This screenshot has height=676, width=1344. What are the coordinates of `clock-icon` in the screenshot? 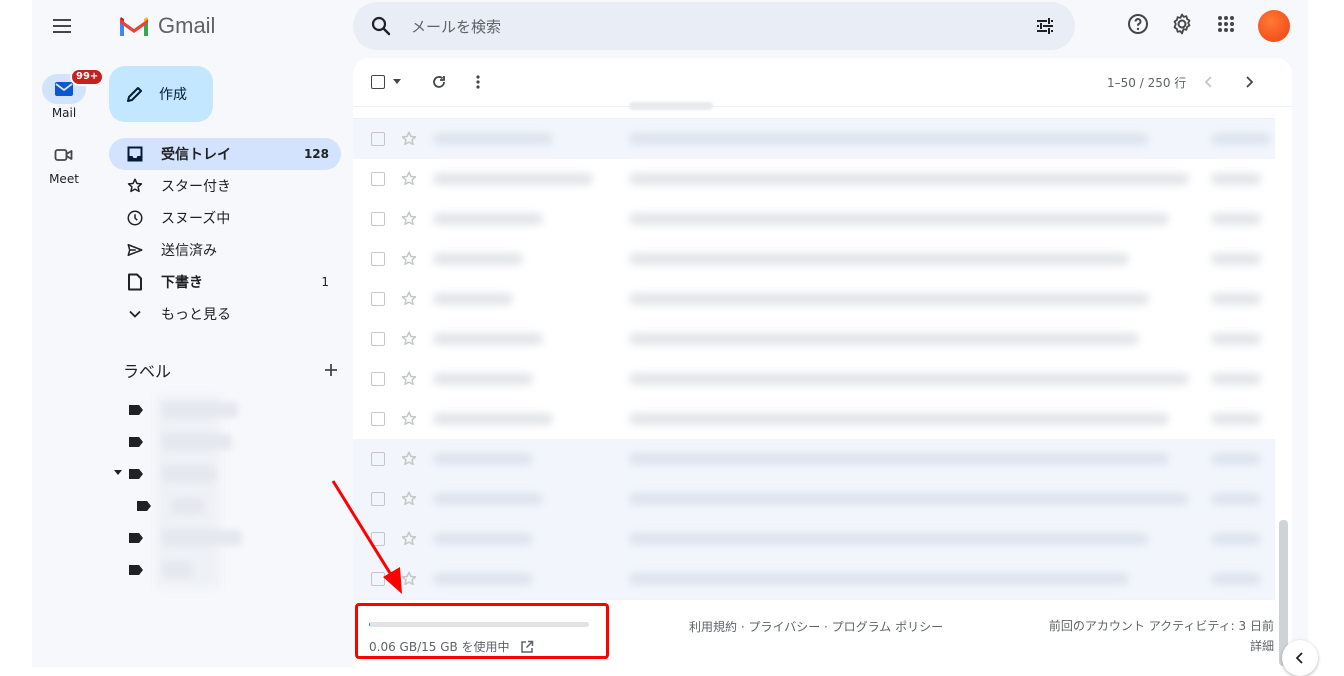 It's located at (135, 218).